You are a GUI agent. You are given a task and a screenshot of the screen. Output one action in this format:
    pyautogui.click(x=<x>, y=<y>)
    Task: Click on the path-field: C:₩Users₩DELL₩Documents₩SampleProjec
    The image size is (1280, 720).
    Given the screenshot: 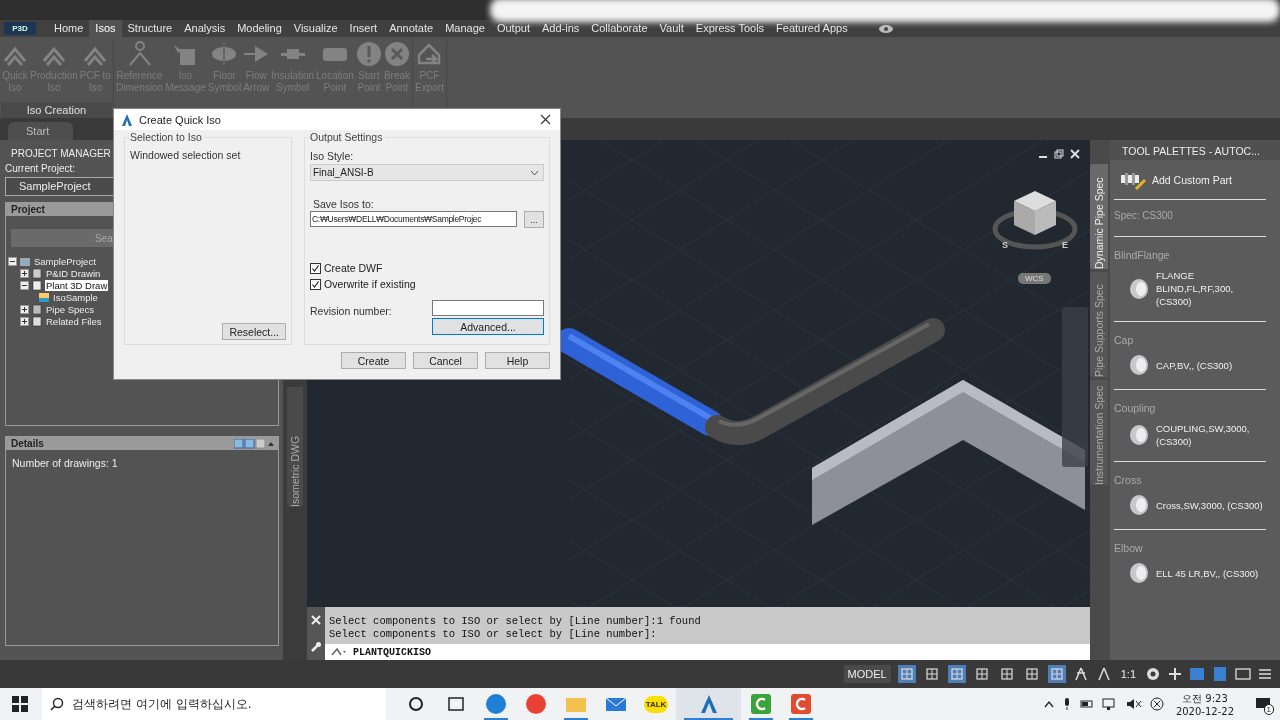 What is the action you would take?
    pyautogui.click(x=413, y=219)
    